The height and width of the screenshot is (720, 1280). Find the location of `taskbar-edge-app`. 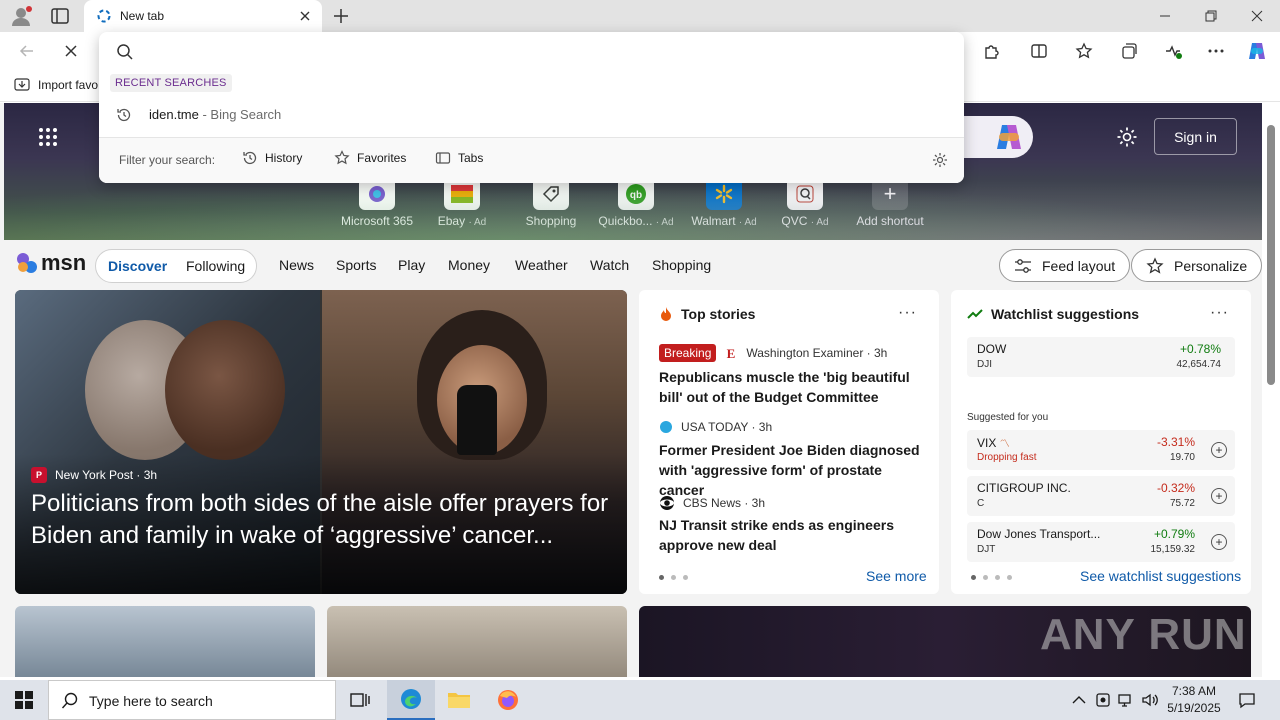

taskbar-edge-app is located at coordinates (411, 700).